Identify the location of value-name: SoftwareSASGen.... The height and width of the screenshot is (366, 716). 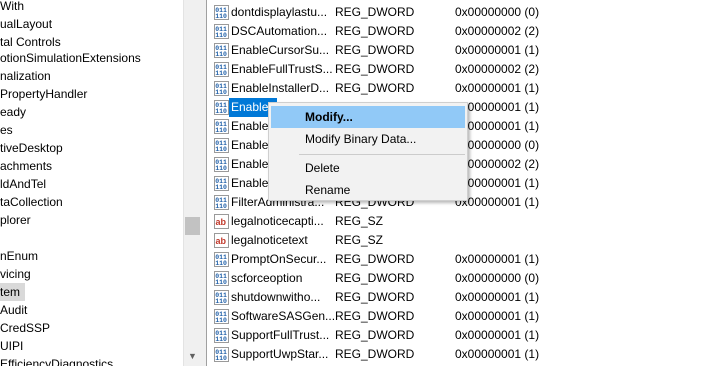
(283, 316).